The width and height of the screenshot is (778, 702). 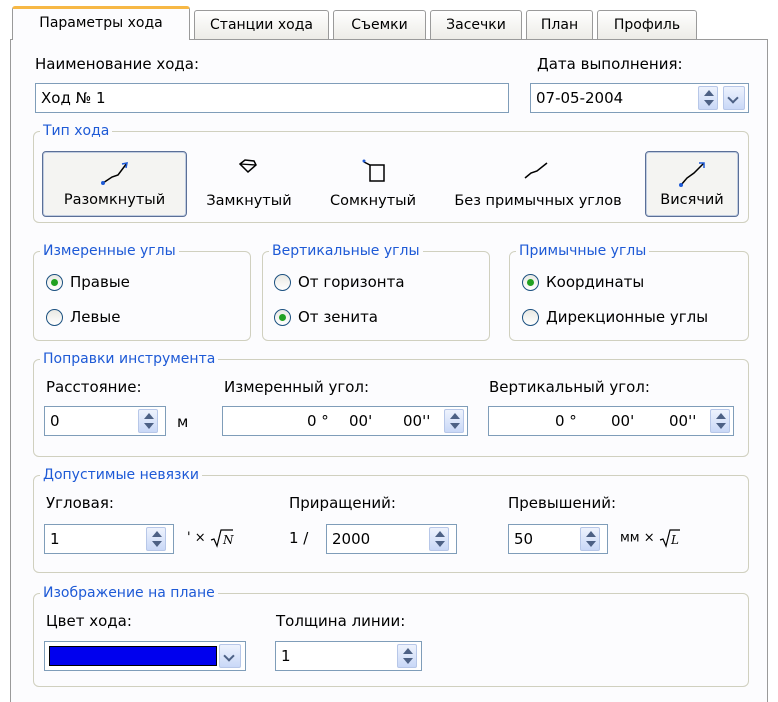 I want to click on traverse-color-select, so click(x=145, y=656).